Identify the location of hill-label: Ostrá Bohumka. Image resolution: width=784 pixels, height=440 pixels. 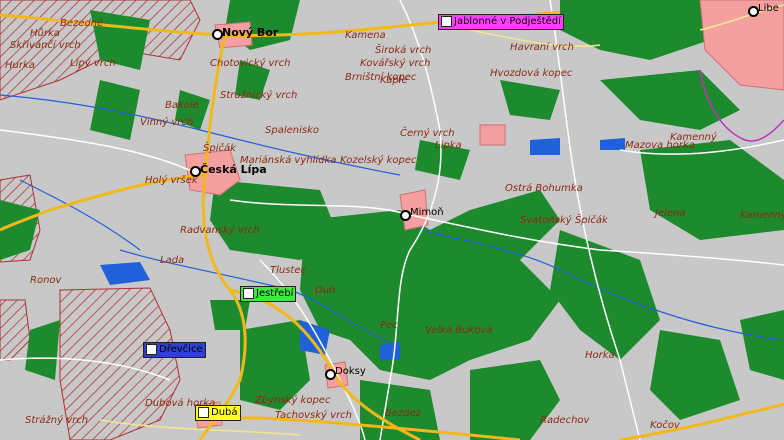
(544, 188).